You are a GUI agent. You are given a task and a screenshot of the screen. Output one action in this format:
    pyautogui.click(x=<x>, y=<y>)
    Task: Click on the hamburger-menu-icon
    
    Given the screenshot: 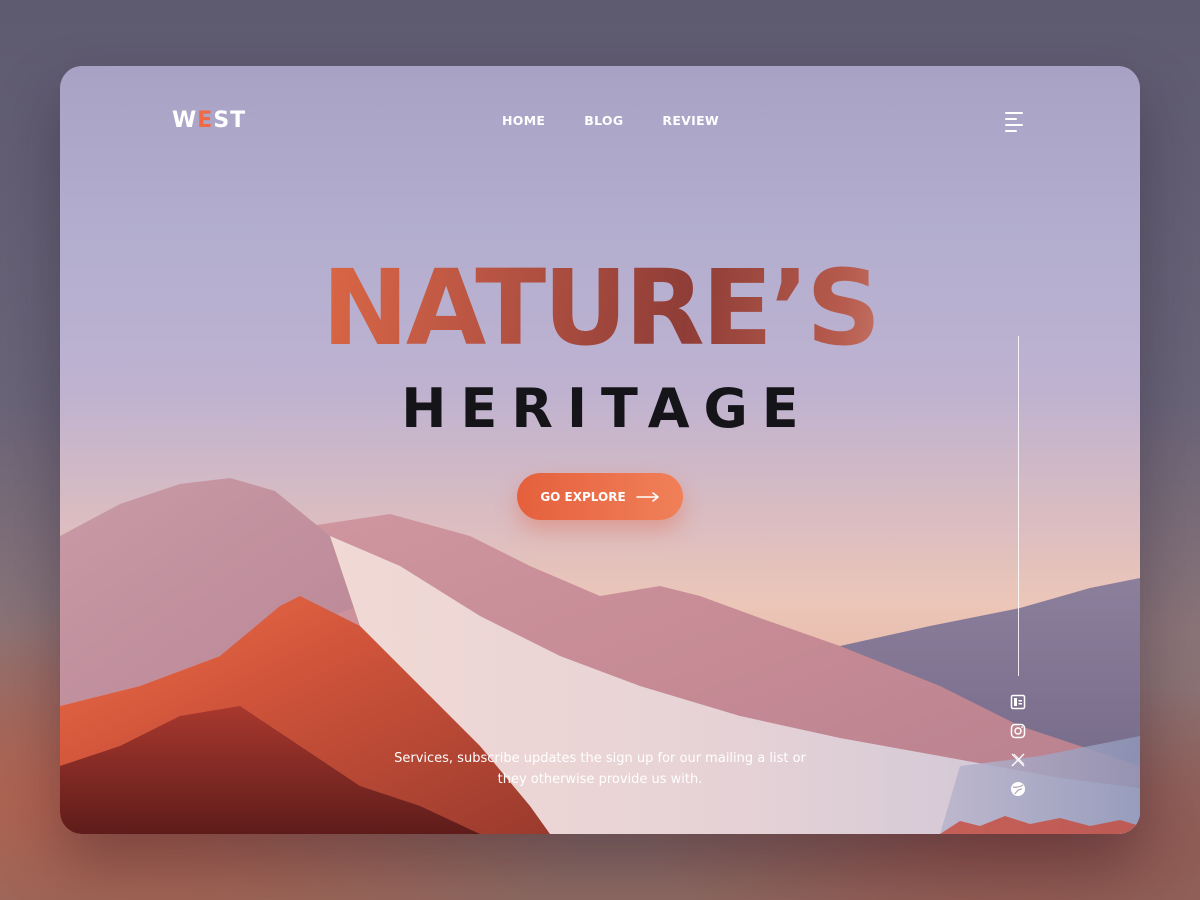 What is the action you would take?
    pyautogui.click(x=1016, y=122)
    